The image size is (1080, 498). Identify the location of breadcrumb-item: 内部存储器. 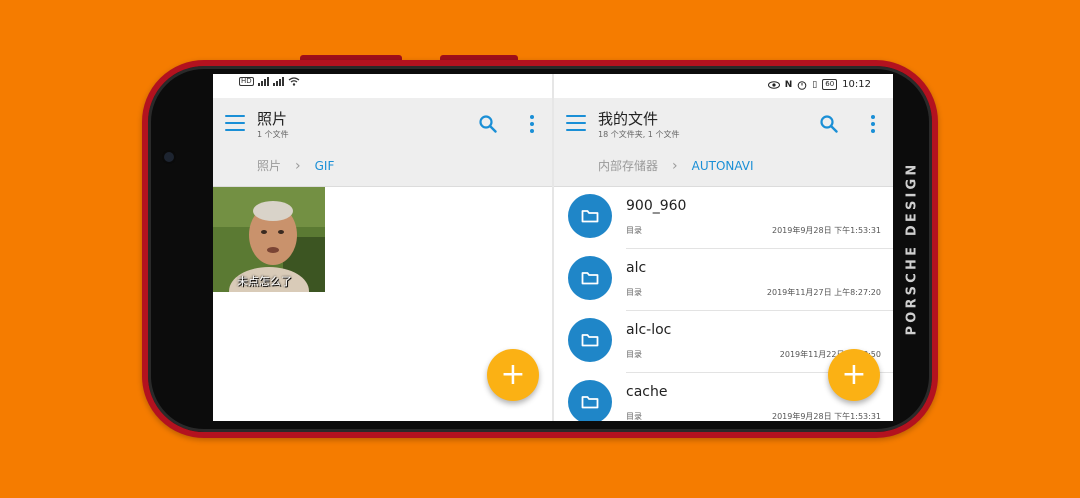
(628, 165).